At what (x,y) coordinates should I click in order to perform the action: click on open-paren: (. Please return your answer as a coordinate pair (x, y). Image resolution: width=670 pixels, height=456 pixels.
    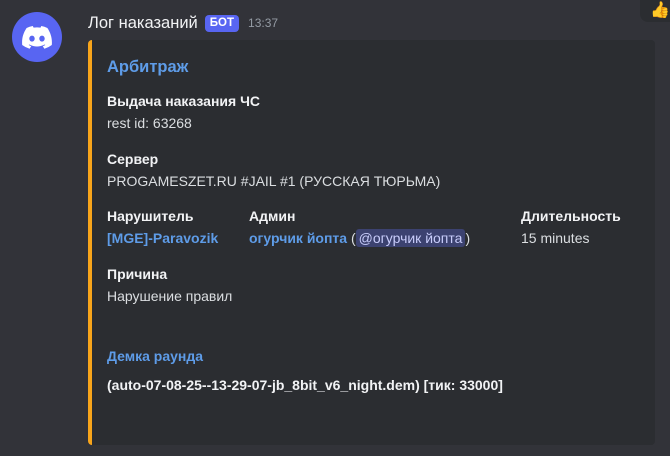
    Looking at the image, I should click on (353, 238).